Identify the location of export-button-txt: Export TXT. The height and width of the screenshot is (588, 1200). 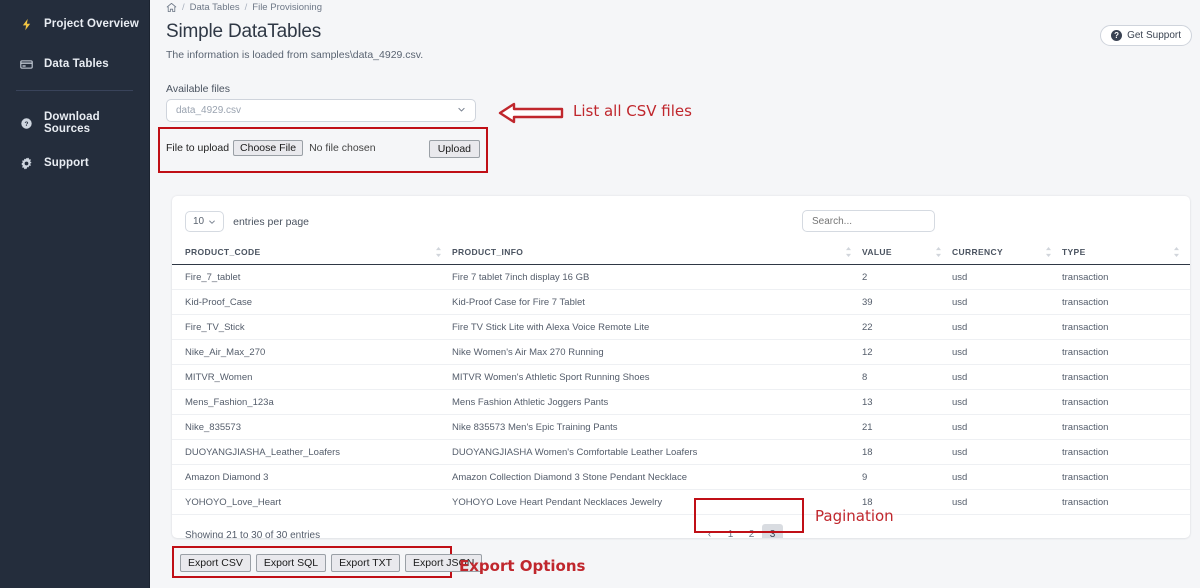
(366, 563).